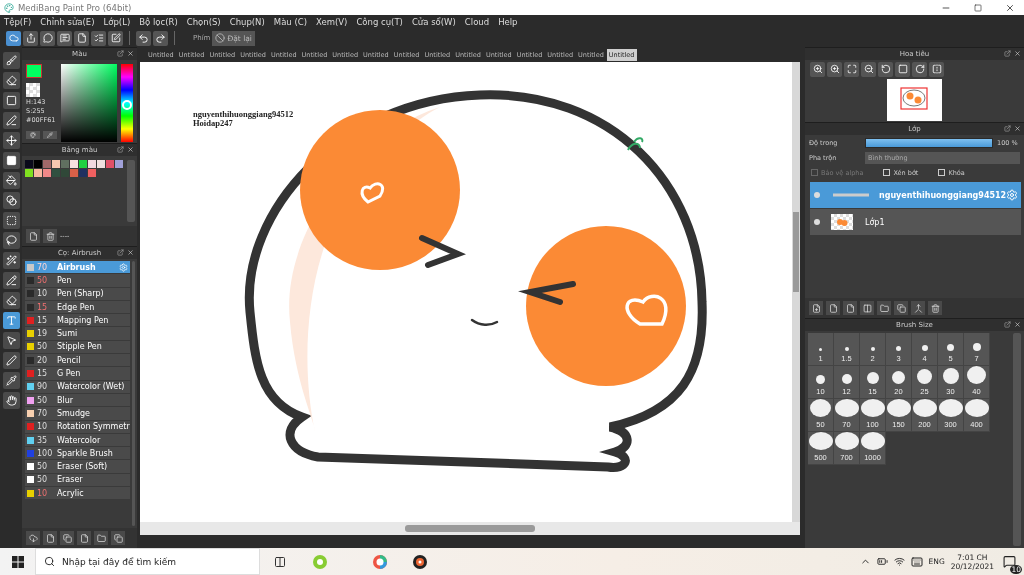 The image size is (1024, 575). I want to click on text-tool-button, so click(11, 320).